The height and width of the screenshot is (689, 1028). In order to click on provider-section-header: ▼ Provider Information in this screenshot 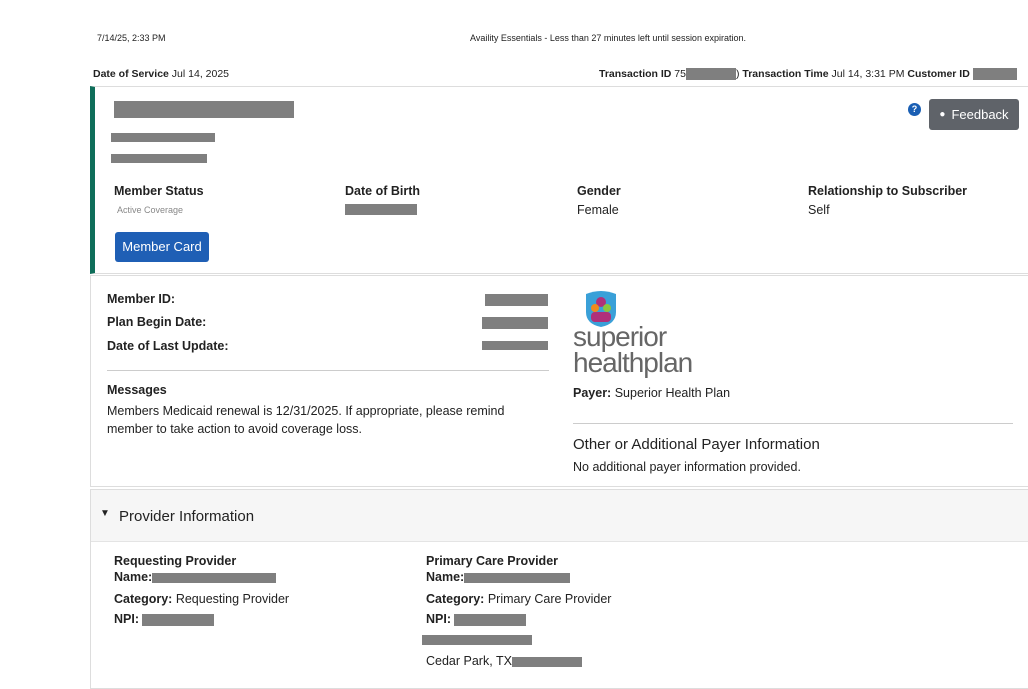, I will do `click(559, 516)`.